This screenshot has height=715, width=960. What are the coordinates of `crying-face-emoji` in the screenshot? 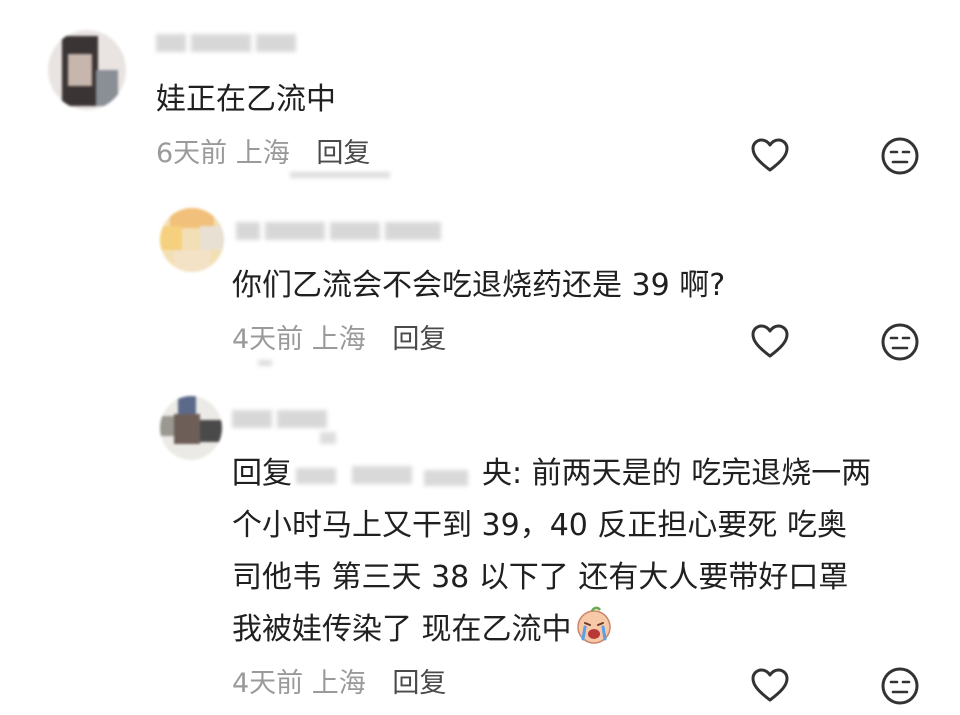 It's located at (594, 625).